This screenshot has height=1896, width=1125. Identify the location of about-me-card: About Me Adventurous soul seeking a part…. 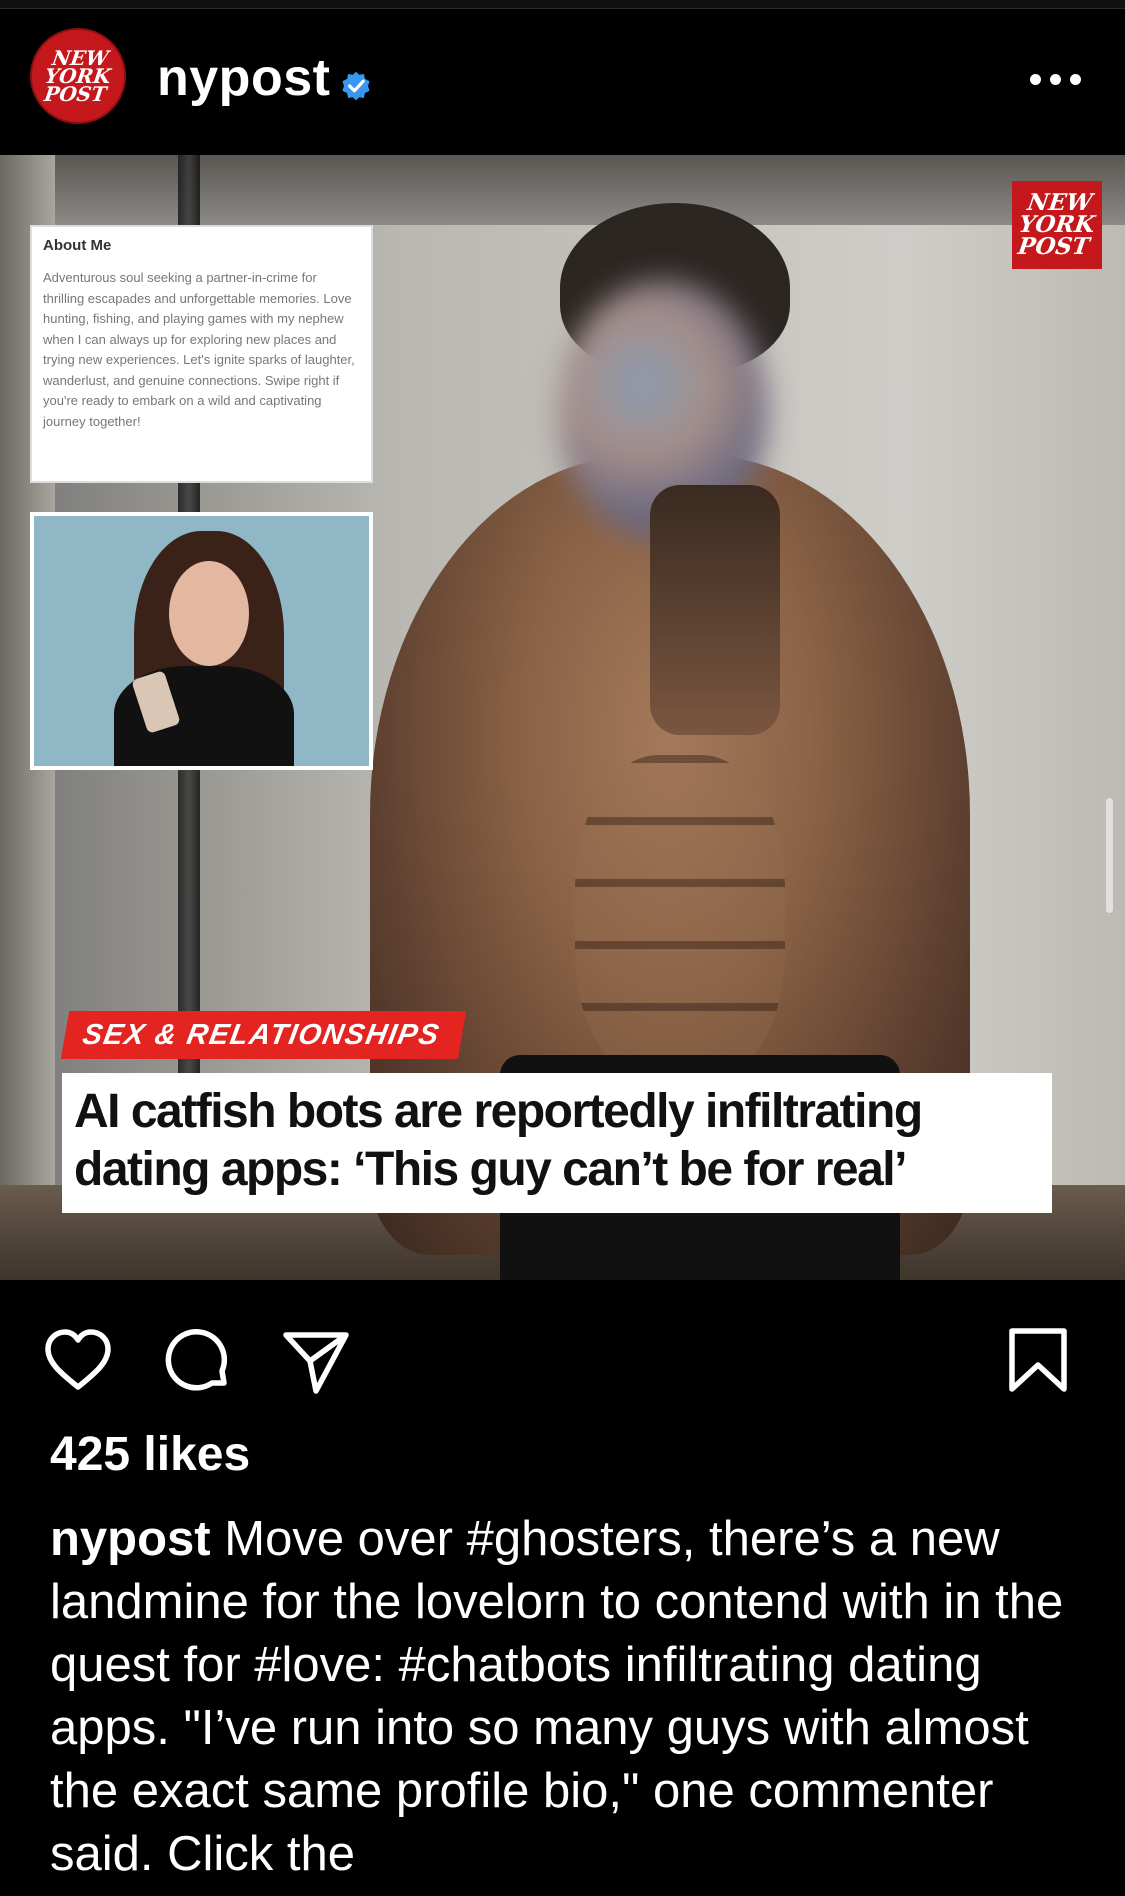
(201, 354).